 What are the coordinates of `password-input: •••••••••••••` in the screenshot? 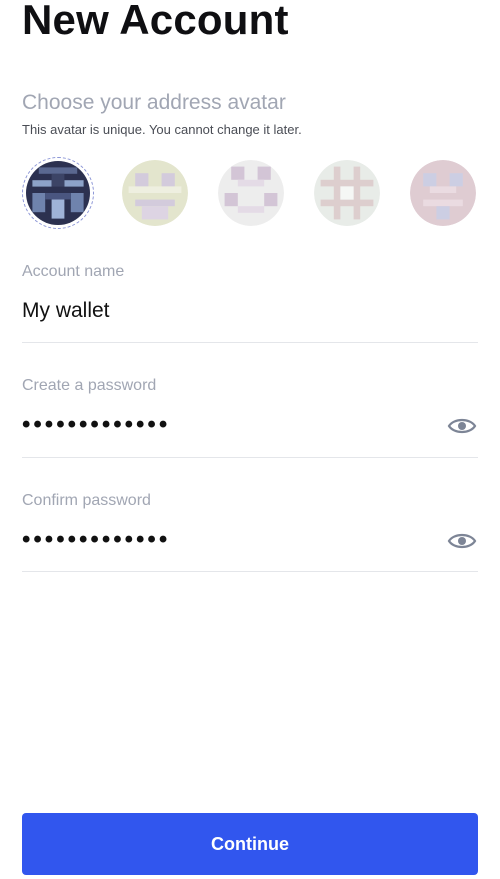 It's located at (222, 425).